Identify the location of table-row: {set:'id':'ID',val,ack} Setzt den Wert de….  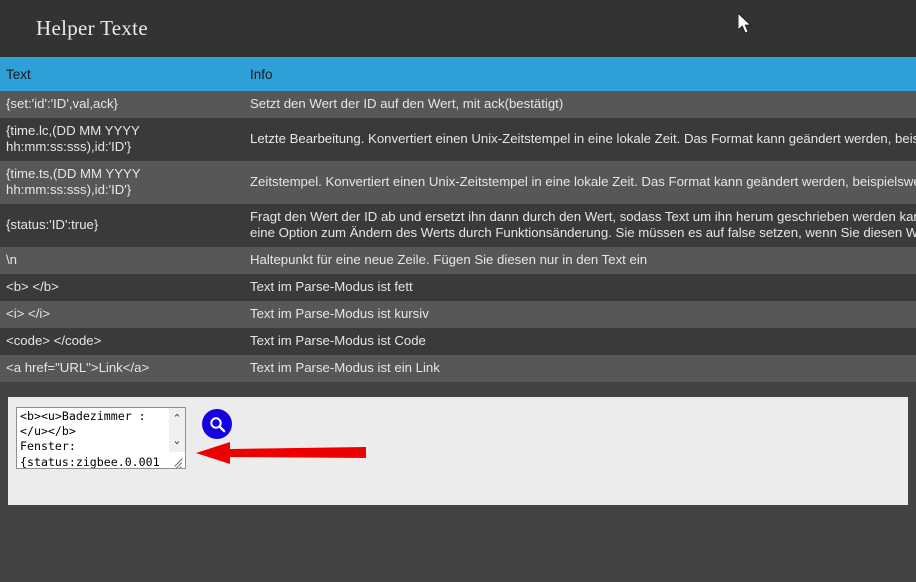
(458, 104).